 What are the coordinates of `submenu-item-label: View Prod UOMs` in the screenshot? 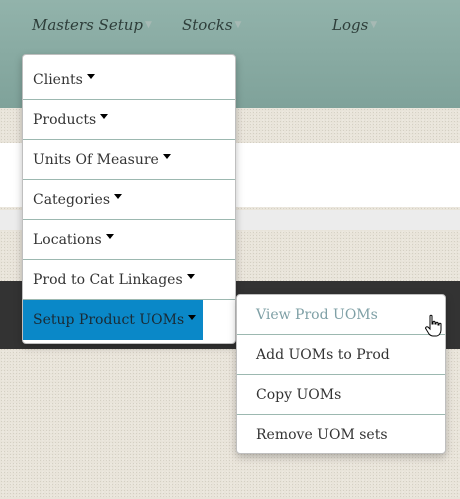 It's located at (317, 314).